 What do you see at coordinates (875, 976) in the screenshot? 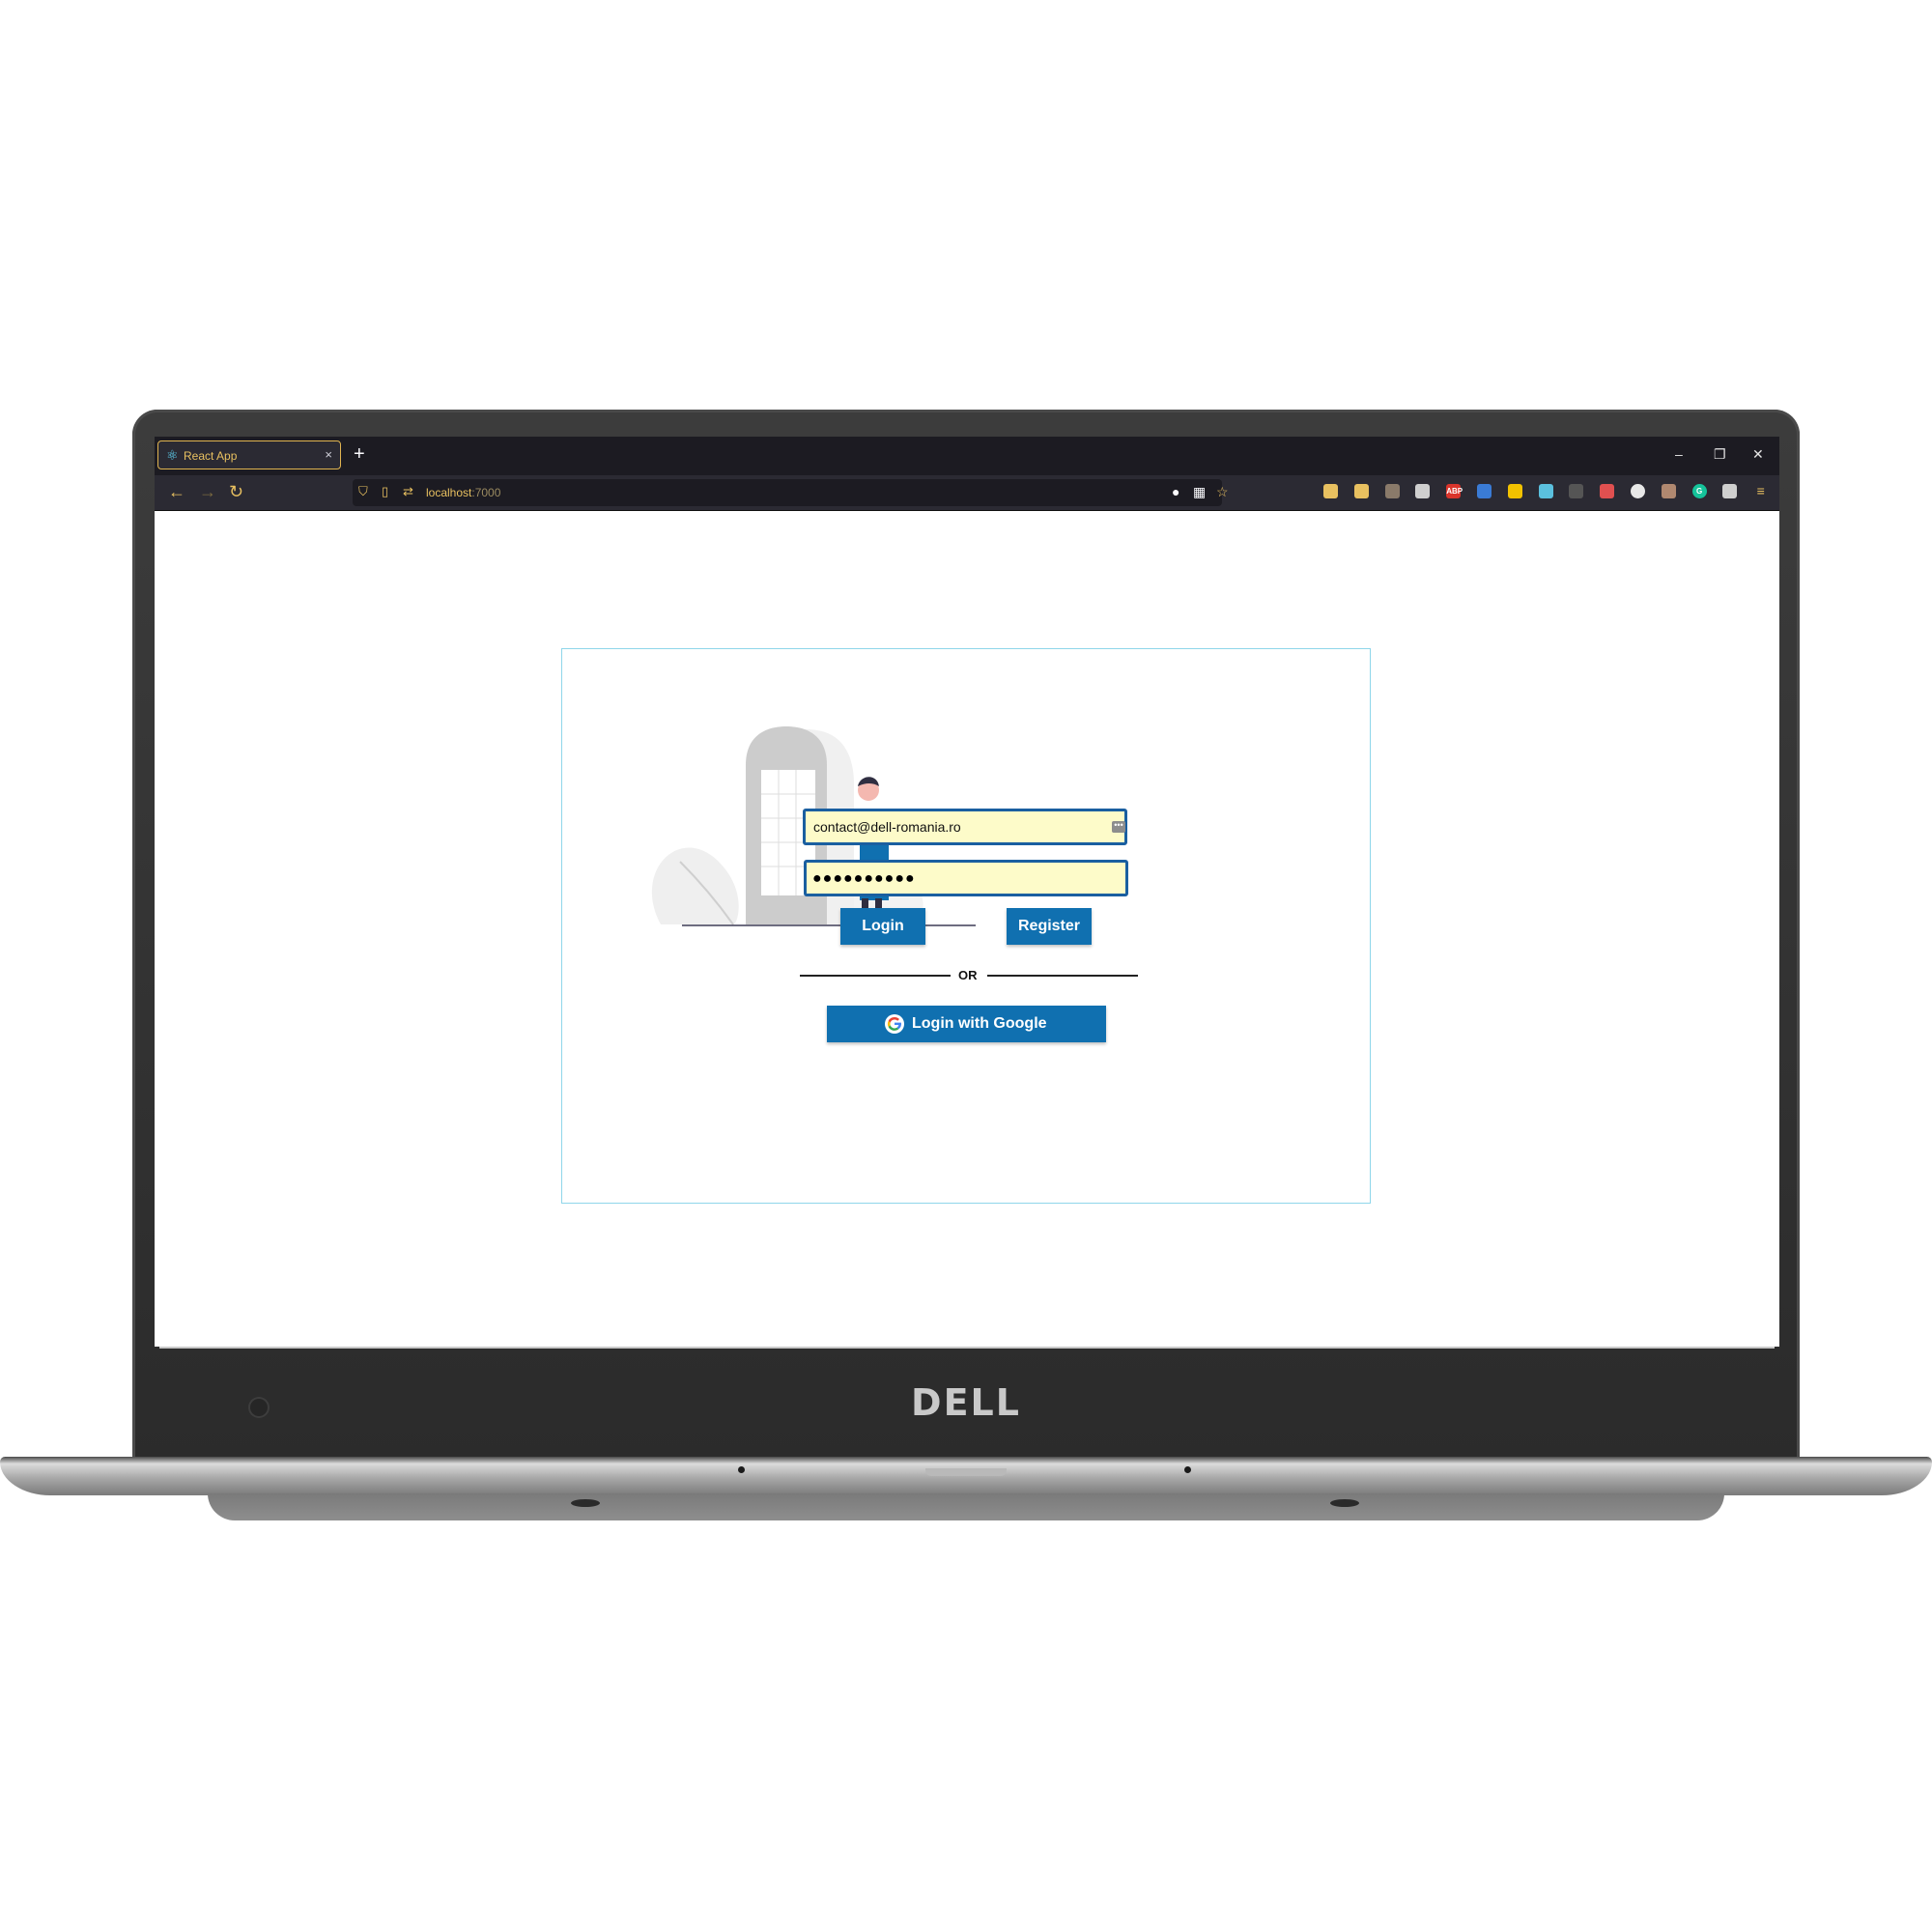
I see `or-divider-left` at bounding box center [875, 976].